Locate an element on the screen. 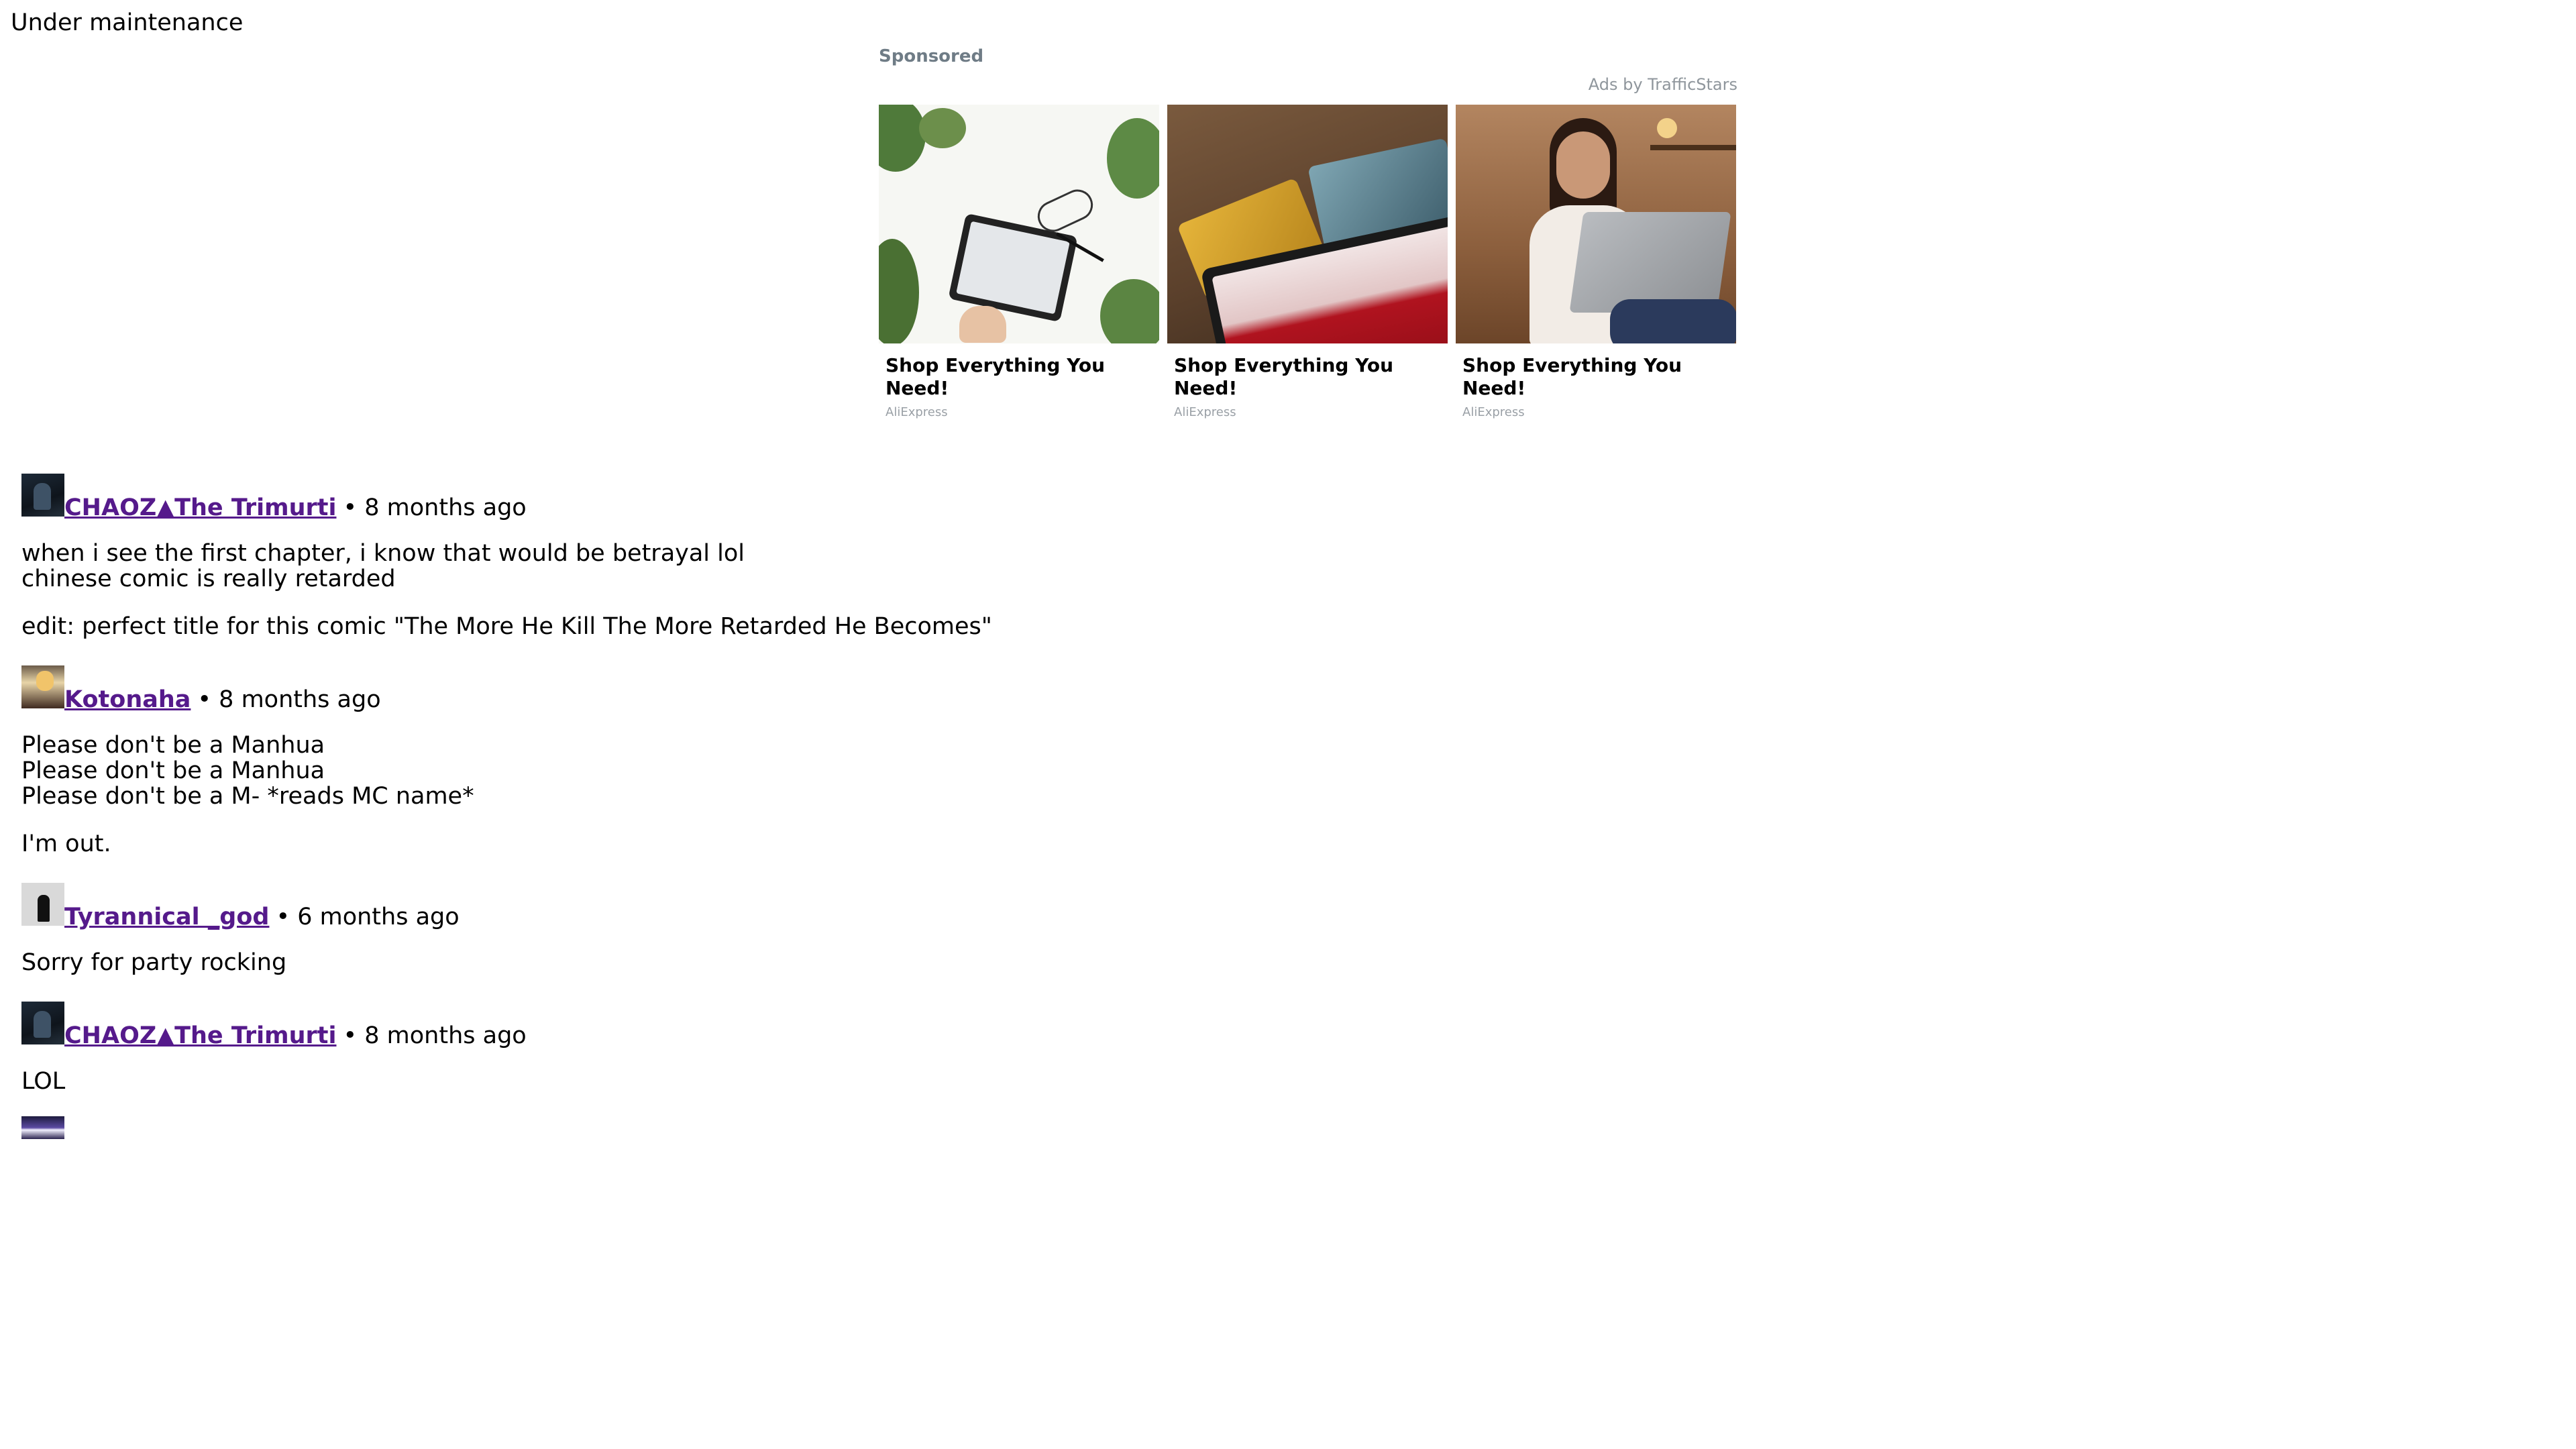 Image resolution: width=2576 pixels, height=1449 pixels. comment-paragraph: I'm out. is located at coordinates (66, 843).